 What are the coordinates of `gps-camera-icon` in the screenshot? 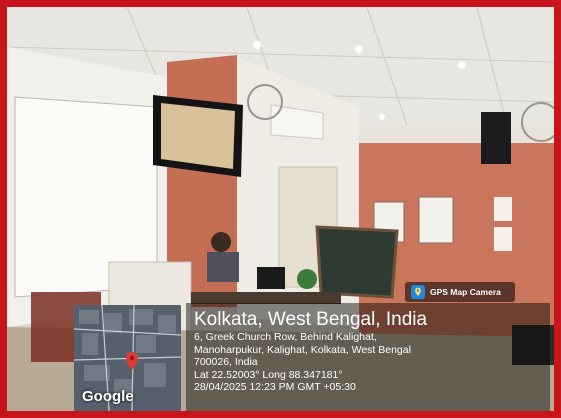 It's located at (418, 292).